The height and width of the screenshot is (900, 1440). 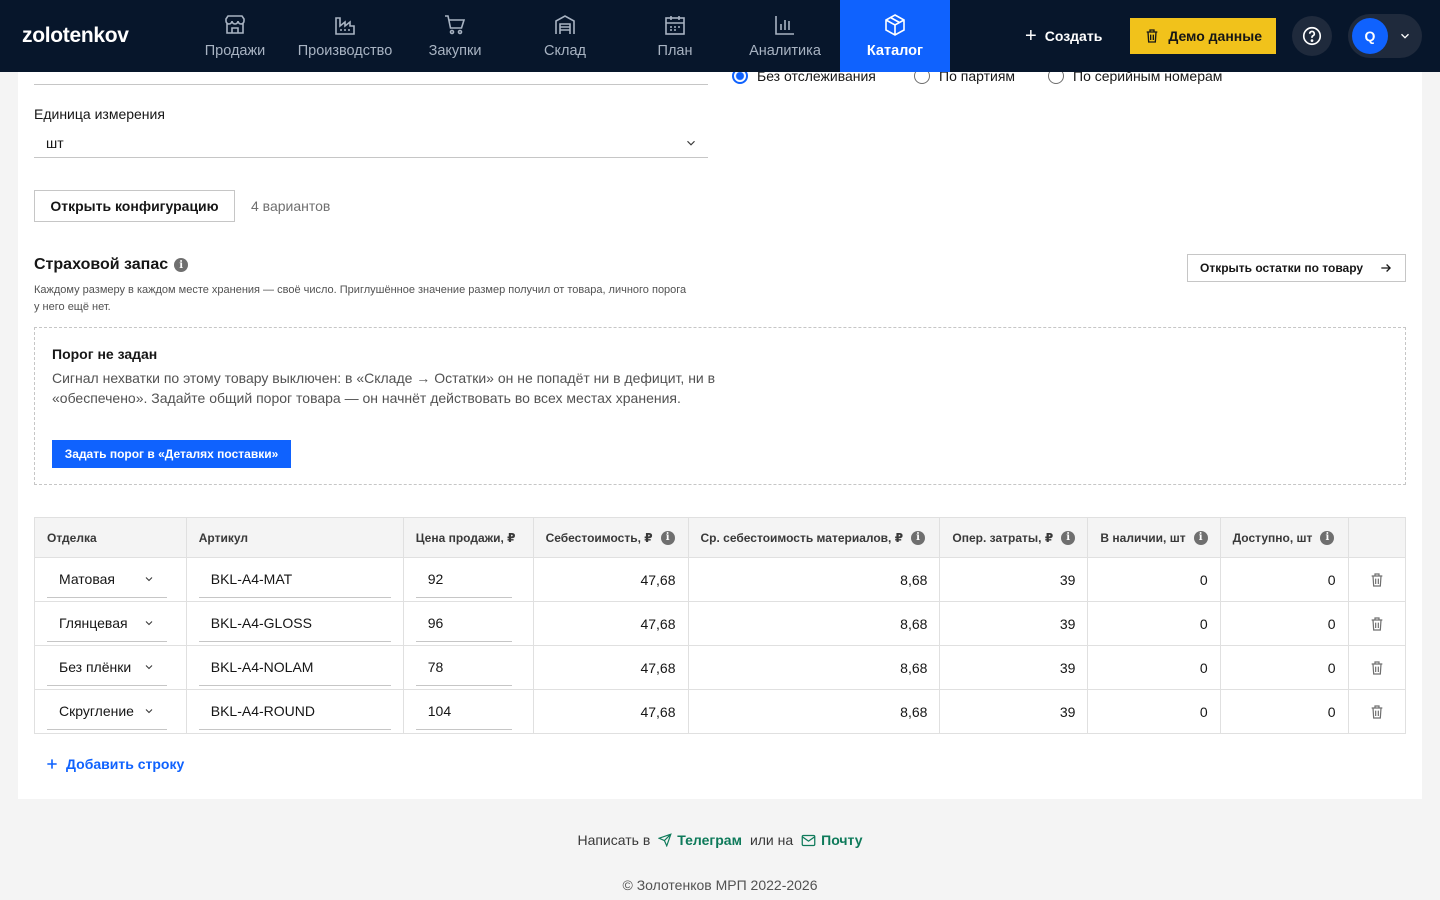 What do you see at coordinates (1386, 268) in the screenshot?
I see `arrow-right-icon` at bounding box center [1386, 268].